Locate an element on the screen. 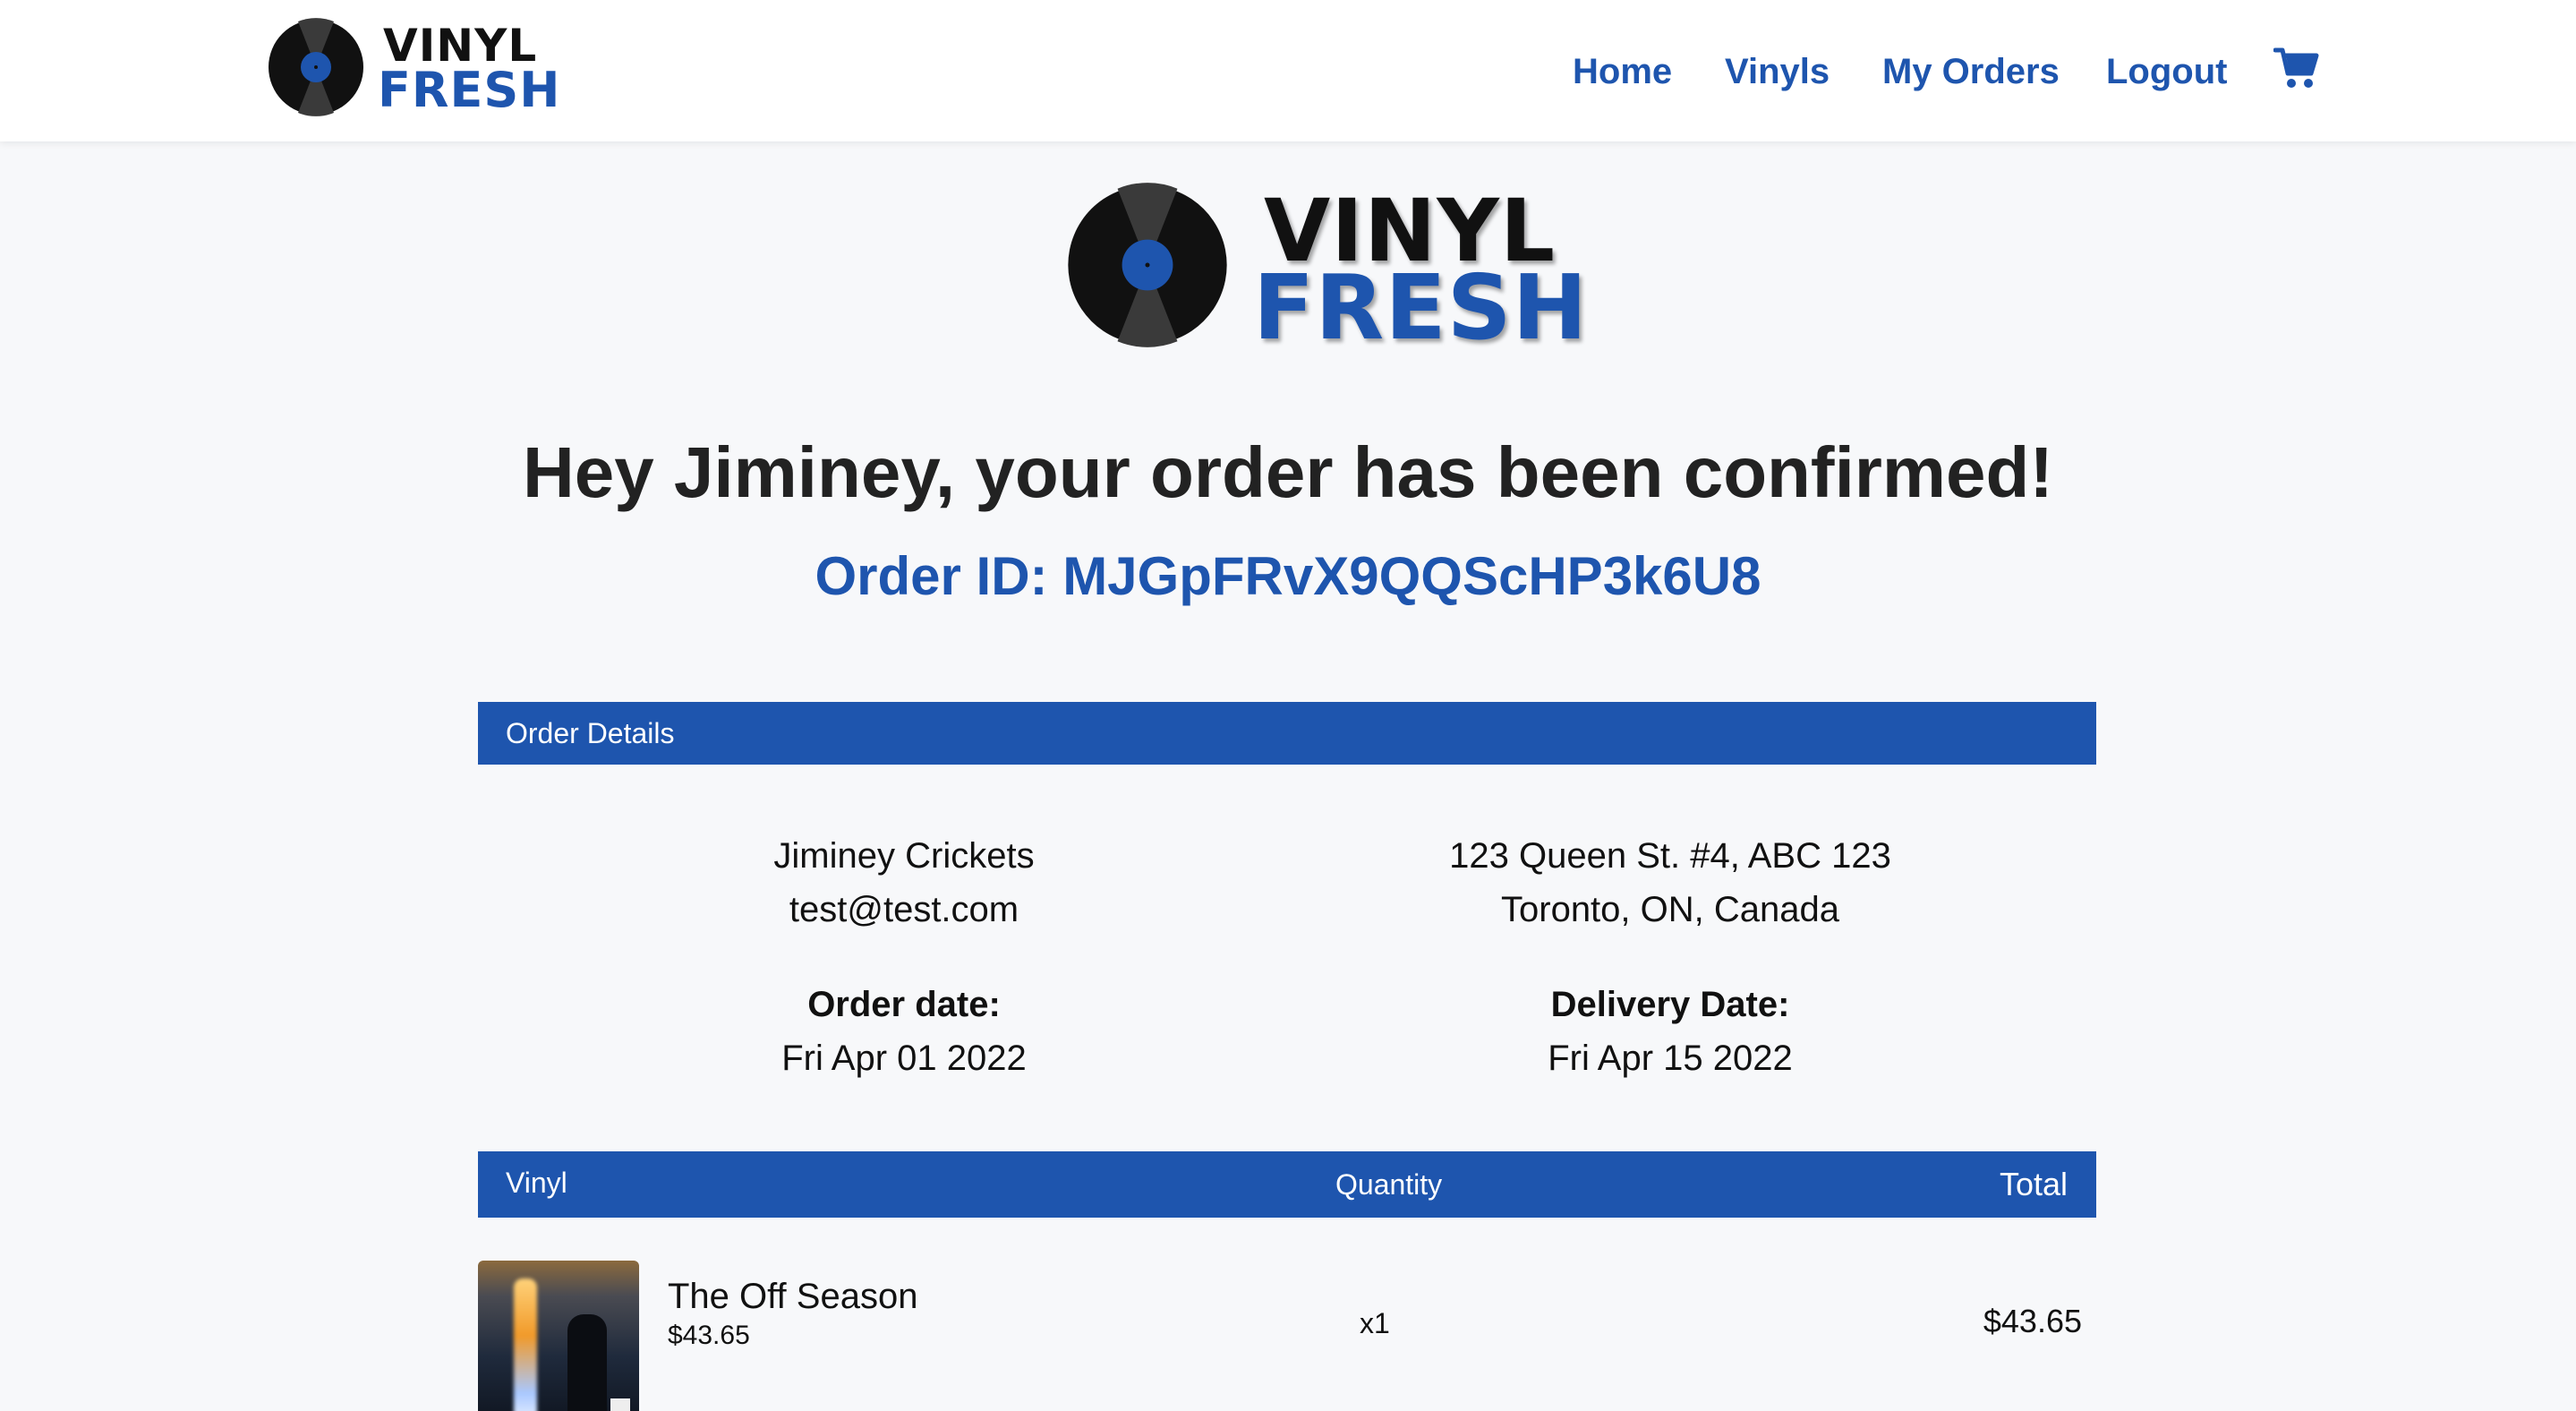  navbar: VINYL FRESH Home Vinyls My Orders Logout is located at coordinates (1288, 70).